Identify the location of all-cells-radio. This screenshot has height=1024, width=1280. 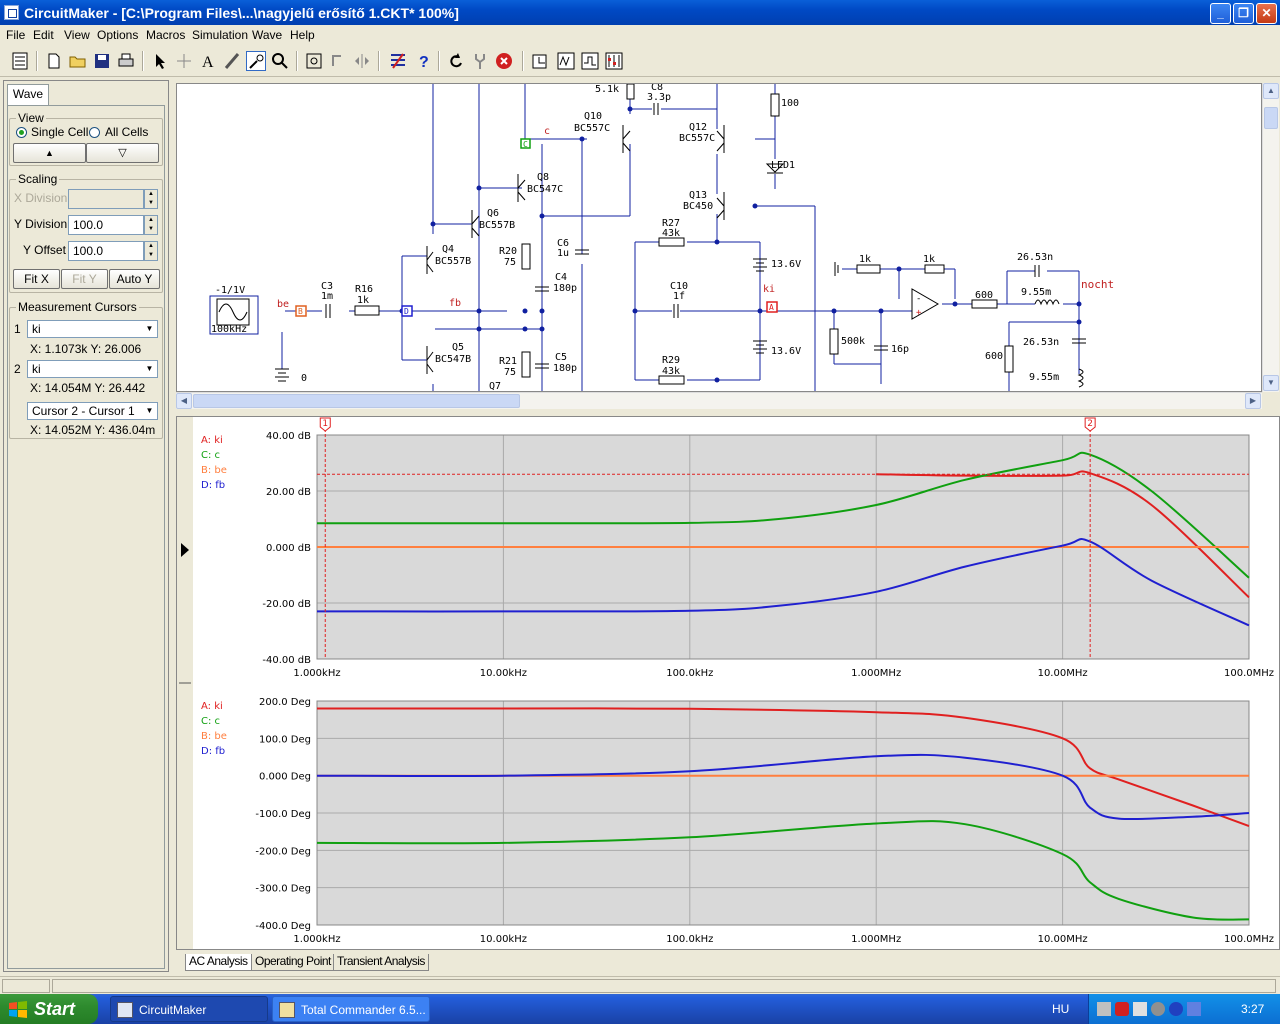
(94, 132).